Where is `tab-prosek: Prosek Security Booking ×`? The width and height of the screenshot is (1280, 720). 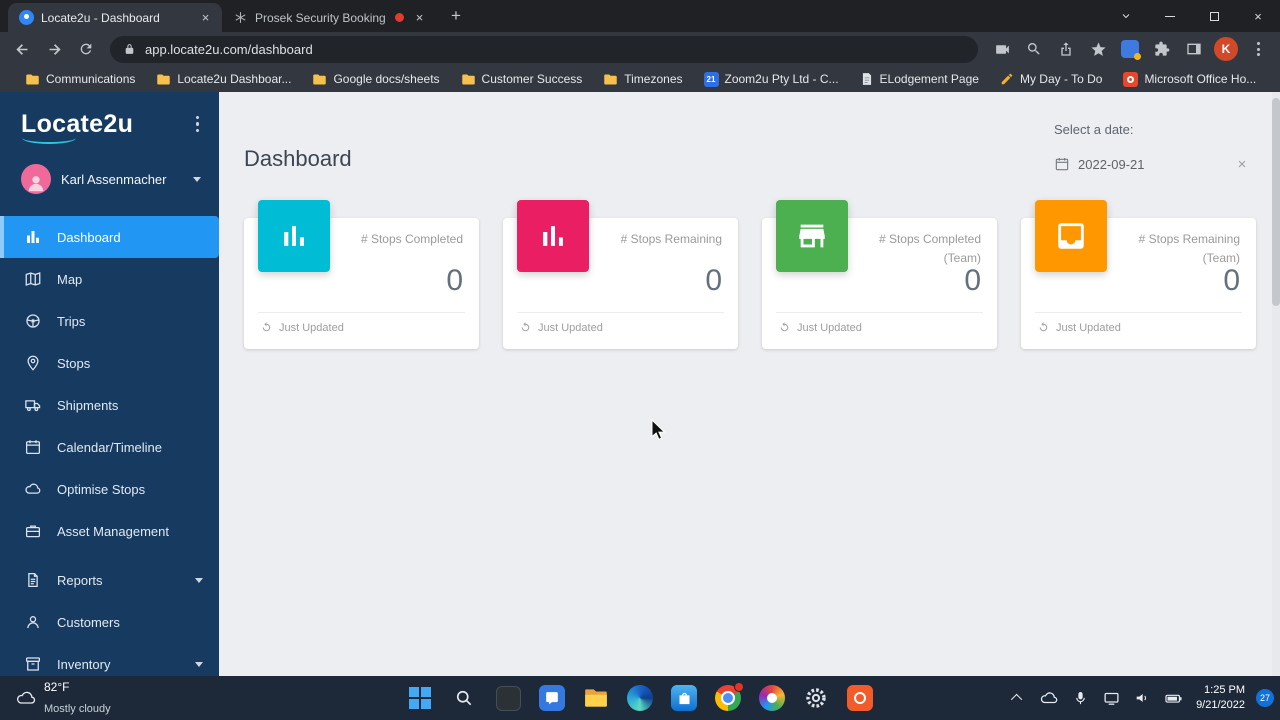
tab-prosek: Prosek Security Booking × is located at coordinates (329, 17).